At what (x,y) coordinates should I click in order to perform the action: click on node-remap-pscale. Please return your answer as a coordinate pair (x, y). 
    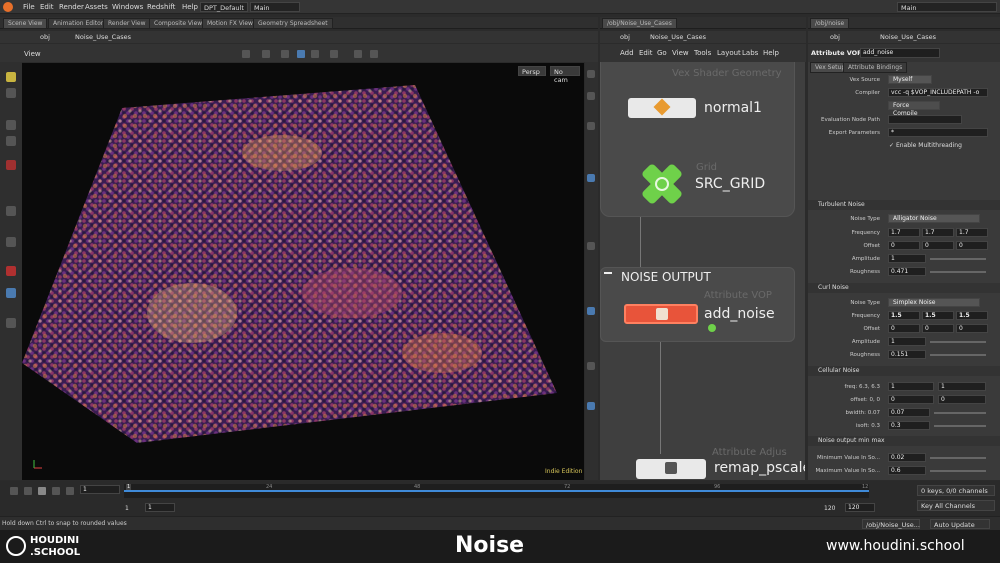
    Looking at the image, I should click on (671, 469).